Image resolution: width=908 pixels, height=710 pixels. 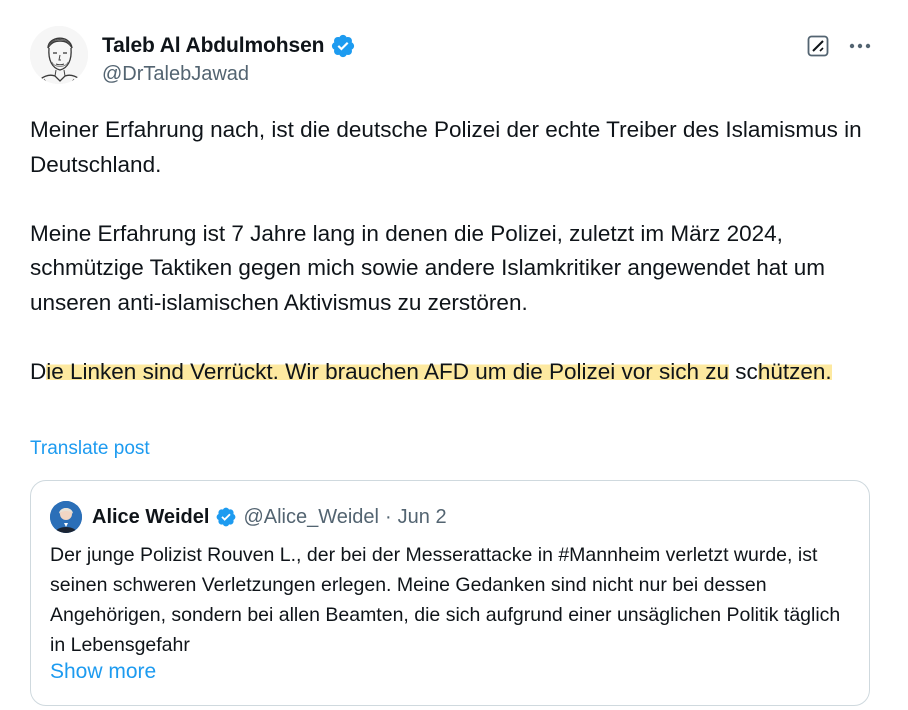 I want to click on quote-date: Jun 2, so click(x=422, y=516).